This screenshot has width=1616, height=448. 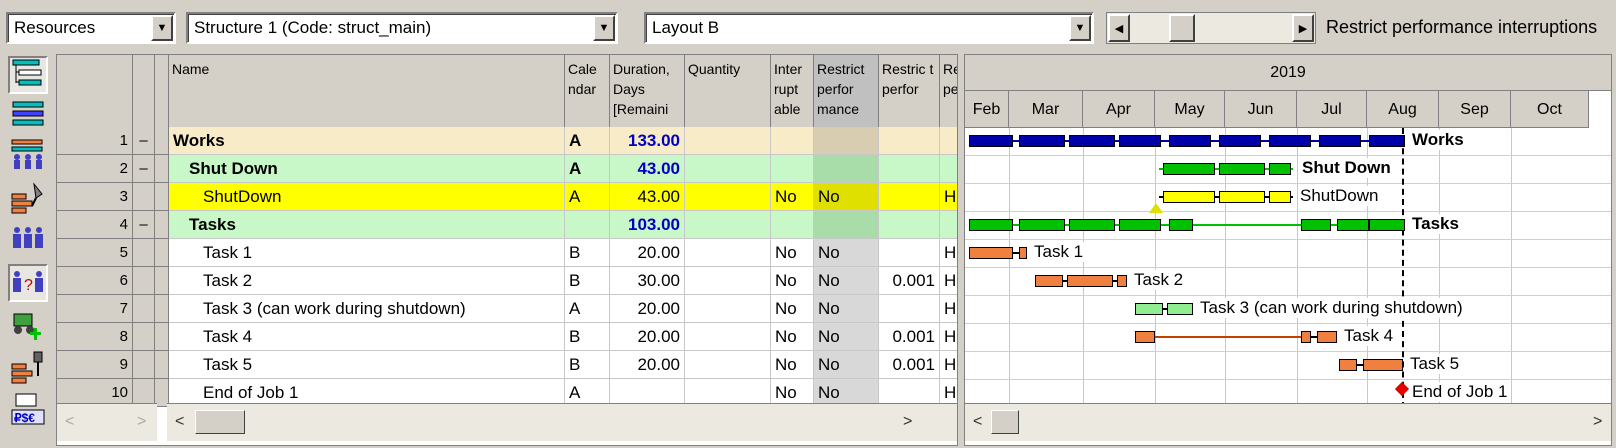 What do you see at coordinates (402, 28) in the screenshot?
I see `structure-select: Structure 1 (Code: struct_main) ▼` at bounding box center [402, 28].